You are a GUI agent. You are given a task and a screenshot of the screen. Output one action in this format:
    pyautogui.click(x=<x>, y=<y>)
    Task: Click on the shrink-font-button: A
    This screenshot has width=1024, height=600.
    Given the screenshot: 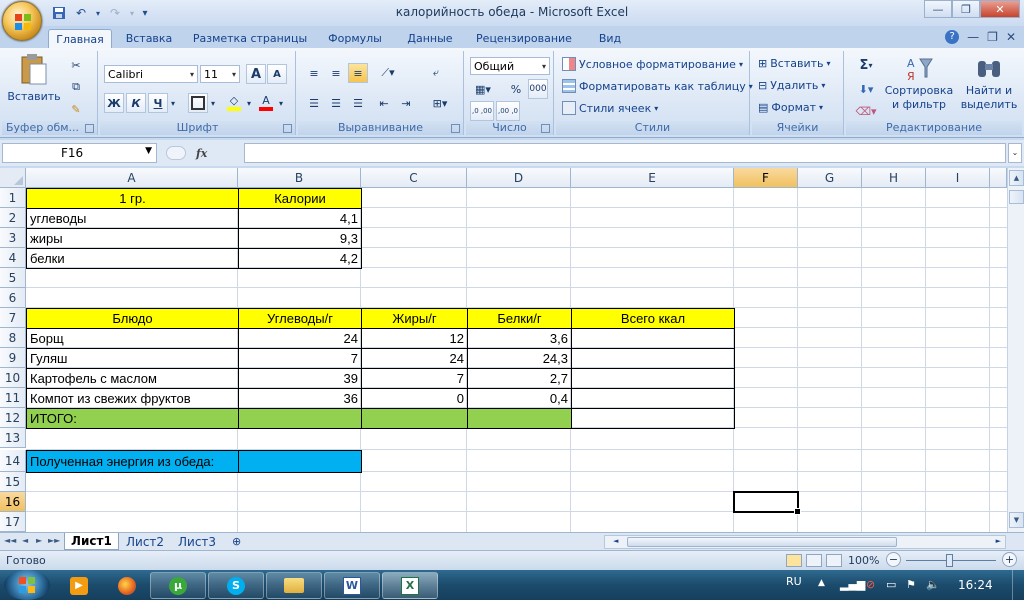 What is the action you would take?
    pyautogui.click(x=277, y=74)
    